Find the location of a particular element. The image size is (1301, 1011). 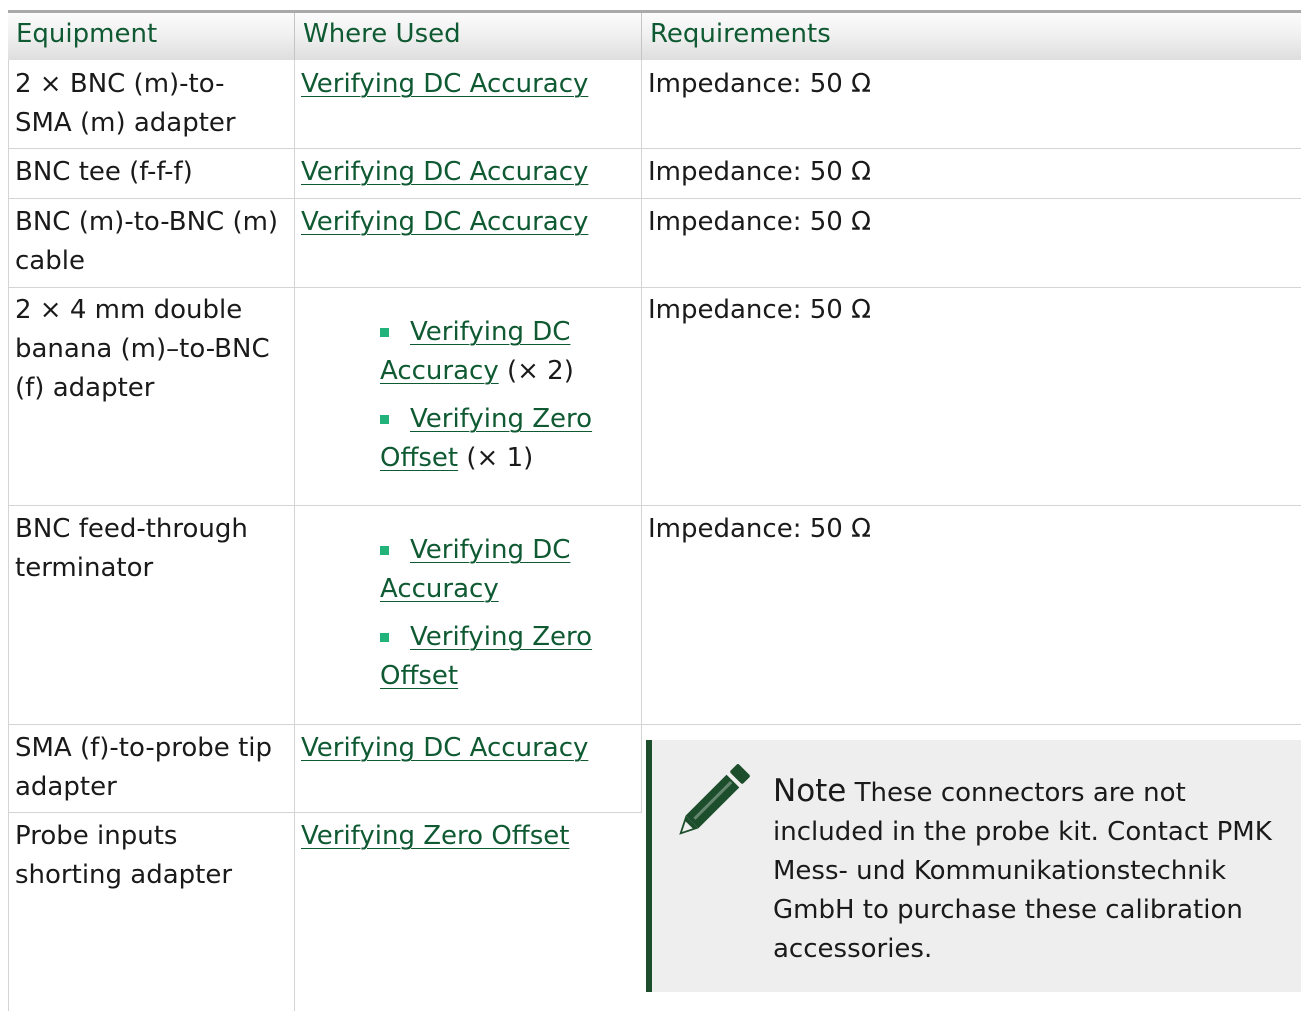

table-row: BNC tee (f-f-f) is located at coordinates (153, 172).